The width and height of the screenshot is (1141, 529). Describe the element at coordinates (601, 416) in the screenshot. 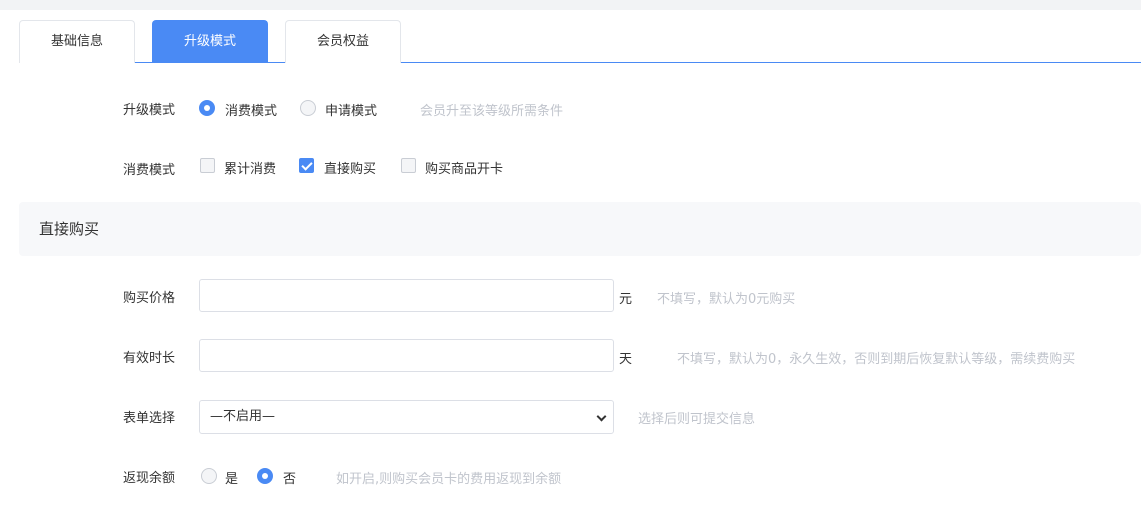

I see `chevron-down-icon` at that location.